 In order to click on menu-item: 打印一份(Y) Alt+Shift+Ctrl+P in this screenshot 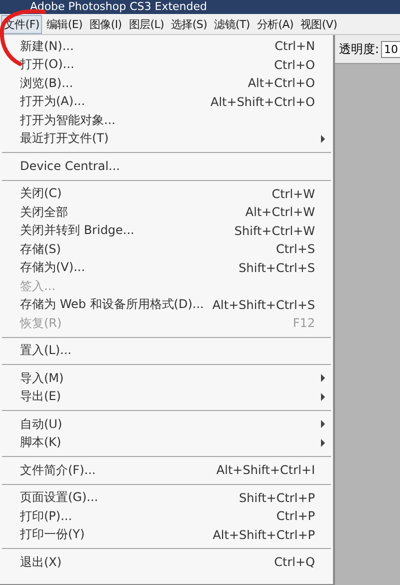, I will do `click(166, 535)`.